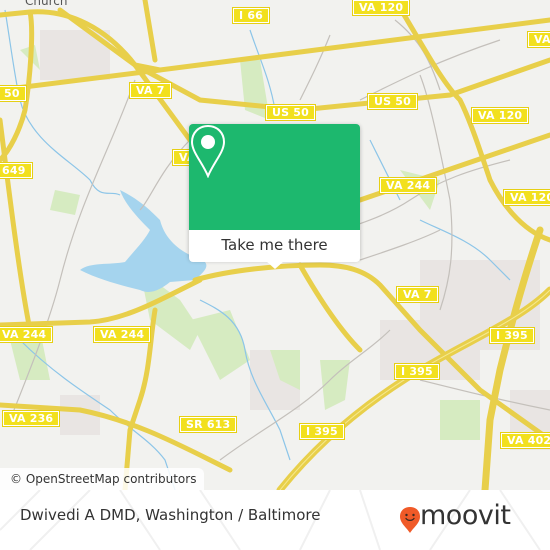  What do you see at coordinates (208, 151) in the screenshot?
I see `map-pin-icon` at bounding box center [208, 151].